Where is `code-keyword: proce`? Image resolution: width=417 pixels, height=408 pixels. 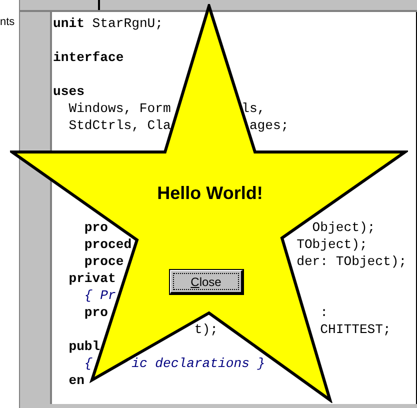 code-keyword: proce is located at coordinates (103, 261).